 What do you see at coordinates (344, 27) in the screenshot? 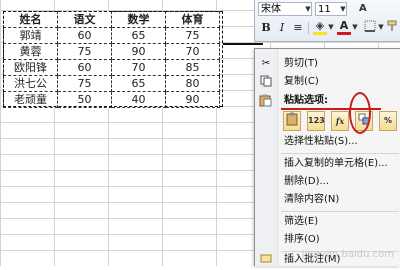
I see `font-color-icon: A` at bounding box center [344, 27].